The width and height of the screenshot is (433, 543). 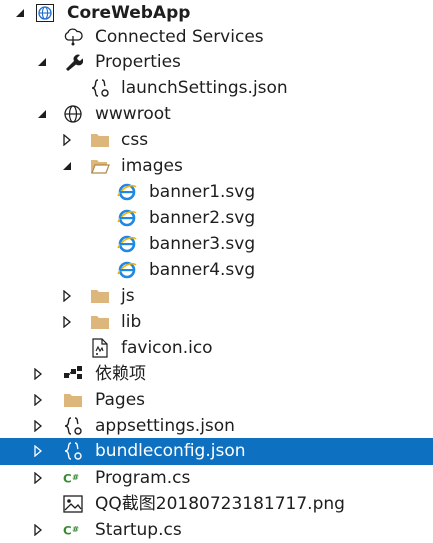 I want to click on tree-item-label: appsettings.json, so click(x=165, y=426).